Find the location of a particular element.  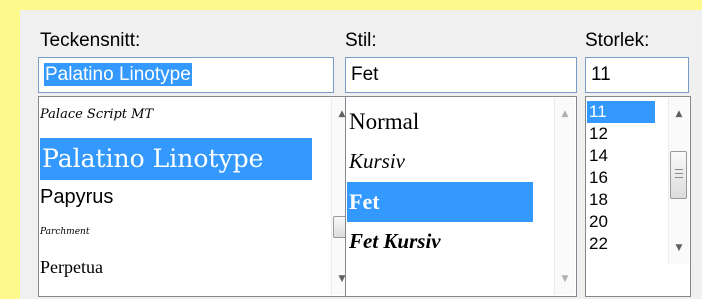

size-list-scrollbar: ▲ ▼ is located at coordinates (678, 181).